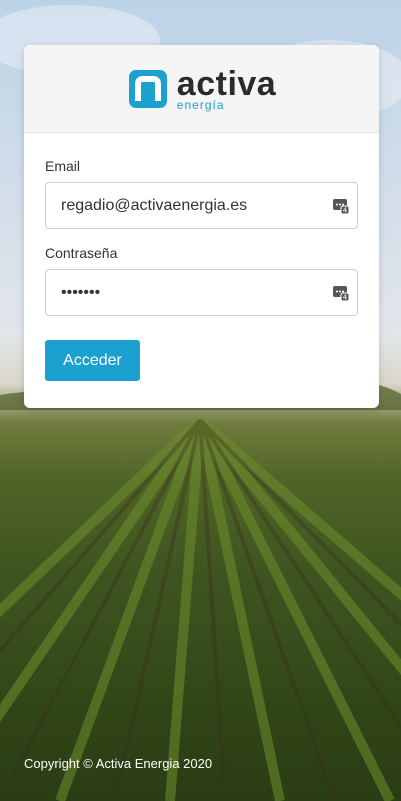  I want to click on email-field-wrapper: 4, so click(201, 205).